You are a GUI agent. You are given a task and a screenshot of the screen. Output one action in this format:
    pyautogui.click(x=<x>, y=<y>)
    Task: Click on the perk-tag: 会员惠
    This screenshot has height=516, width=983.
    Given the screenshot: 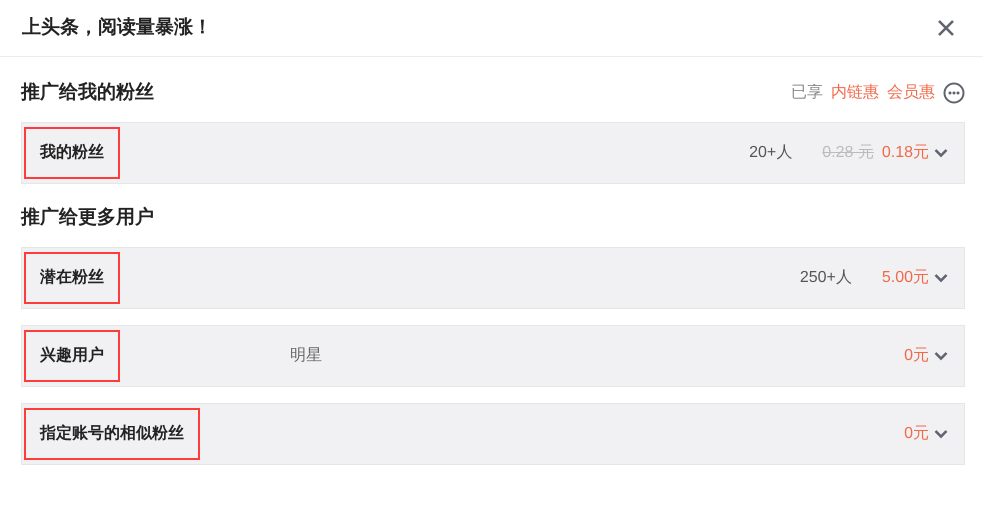 What is the action you would take?
    pyautogui.click(x=911, y=93)
    